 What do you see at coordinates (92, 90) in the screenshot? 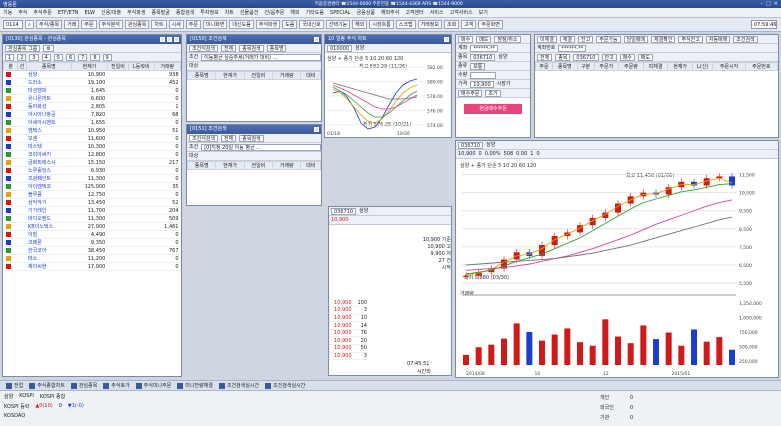
I see `table-row: 미성엠피 1,645 0` at bounding box center [92, 90].